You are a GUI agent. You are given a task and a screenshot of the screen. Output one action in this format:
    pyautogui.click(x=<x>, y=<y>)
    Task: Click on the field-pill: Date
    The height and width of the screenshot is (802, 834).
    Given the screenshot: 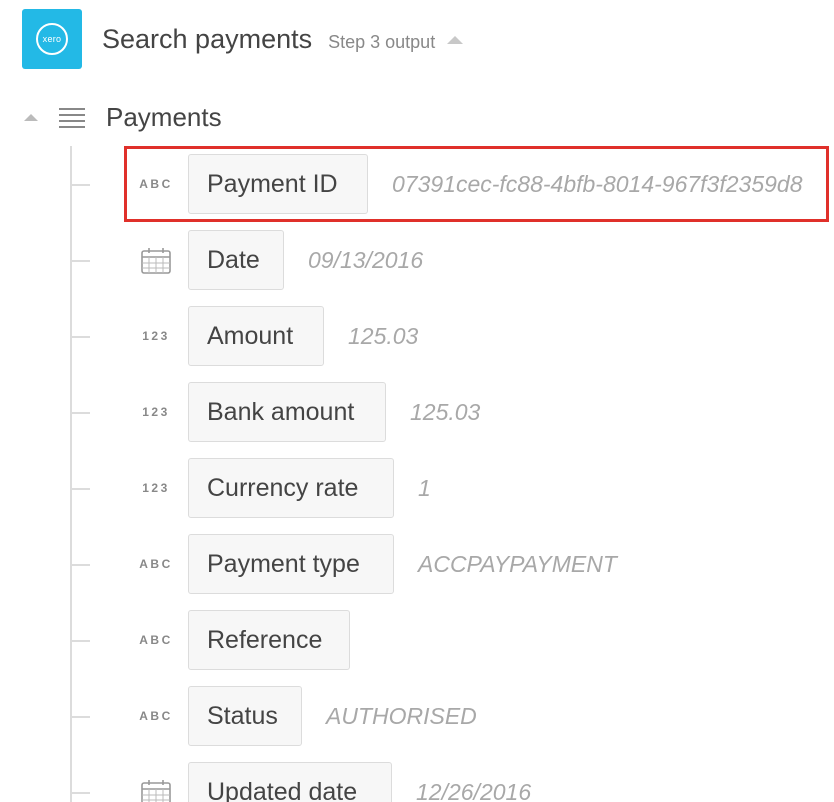 What is the action you would take?
    pyautogui.click(x=236, y=260)
    